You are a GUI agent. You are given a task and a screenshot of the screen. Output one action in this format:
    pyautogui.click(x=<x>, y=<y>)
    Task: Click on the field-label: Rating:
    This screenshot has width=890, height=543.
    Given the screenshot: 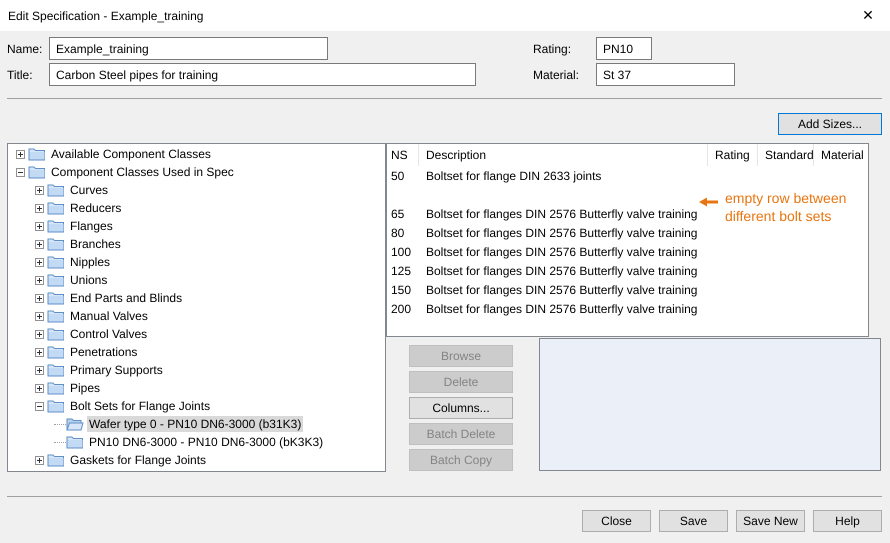 What is the action you would take?
    pyautogui.click(x=552, y=49)
    